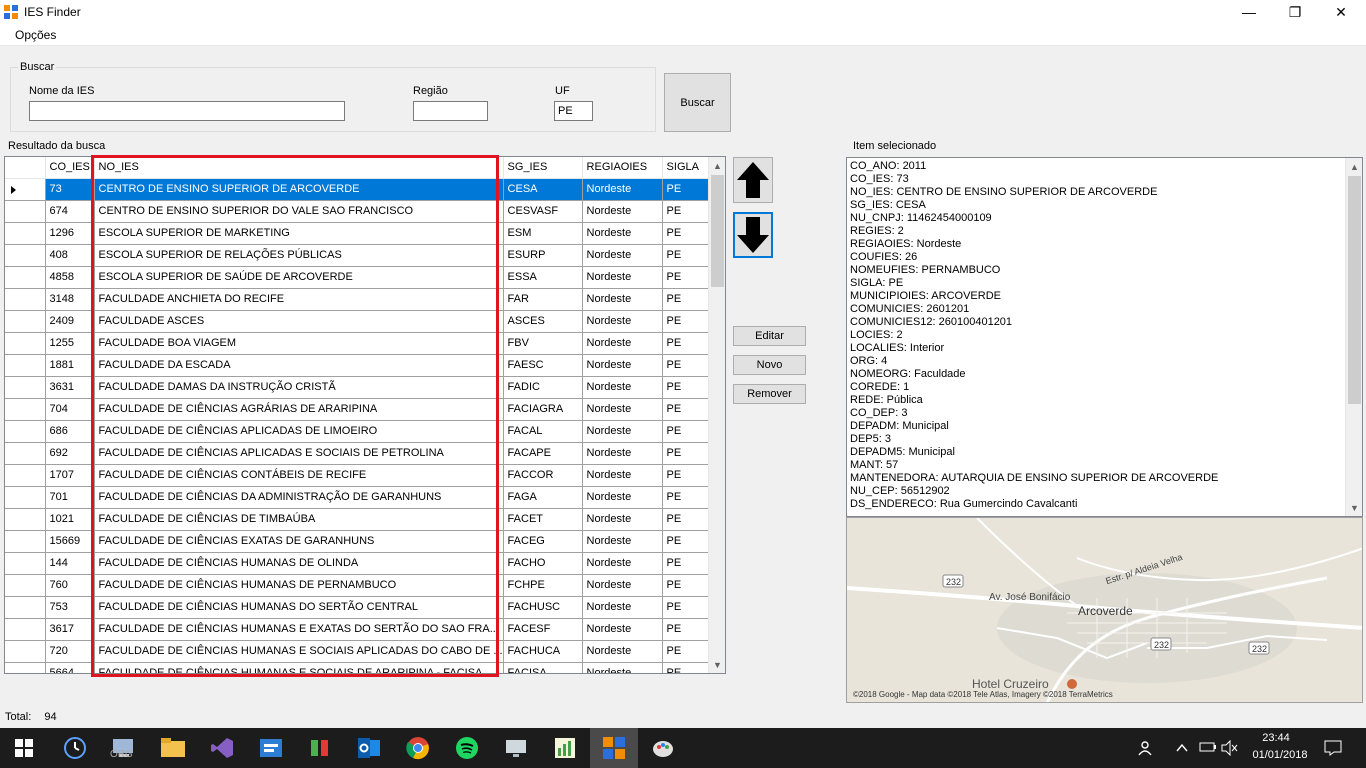 This screenshot has width=1366, height=768. Describe the element at coordinates (543, 497) in the screenshot. I see `cell-sg-ies: FAGA` at that location.